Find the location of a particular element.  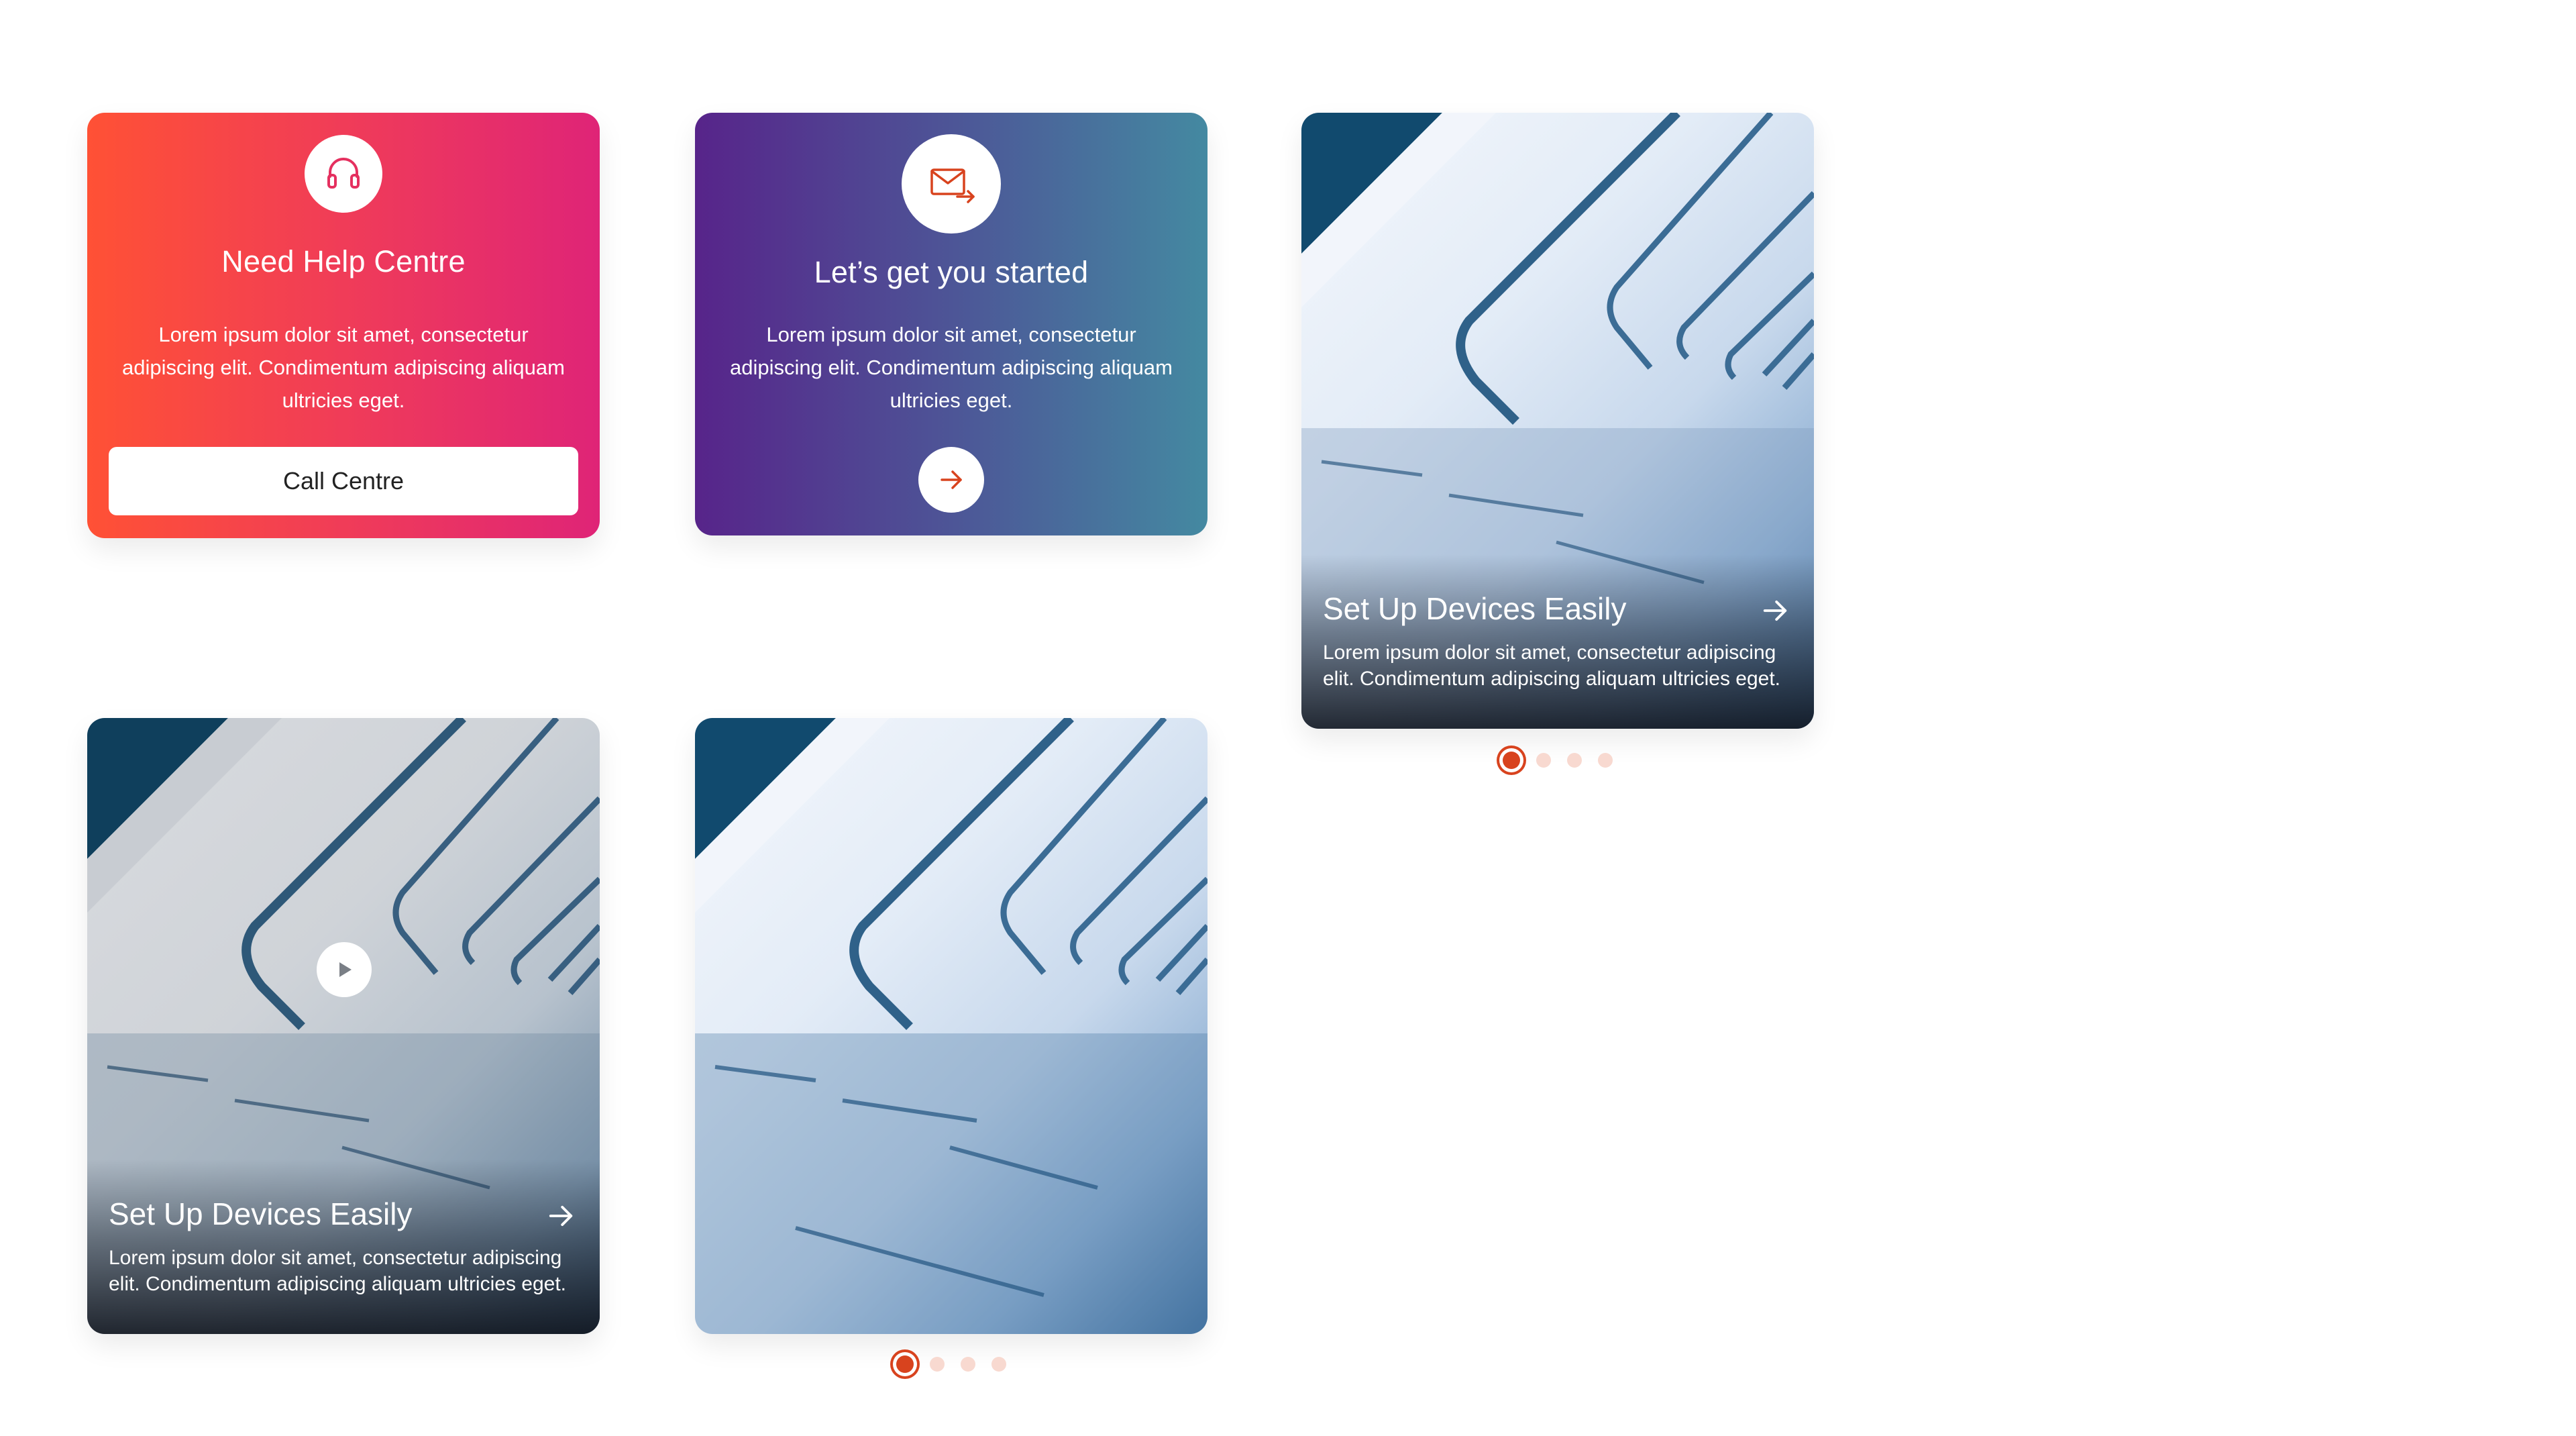

setup-card-a-title: Set Up Devices Easily is located at coordinates (1475, 608).